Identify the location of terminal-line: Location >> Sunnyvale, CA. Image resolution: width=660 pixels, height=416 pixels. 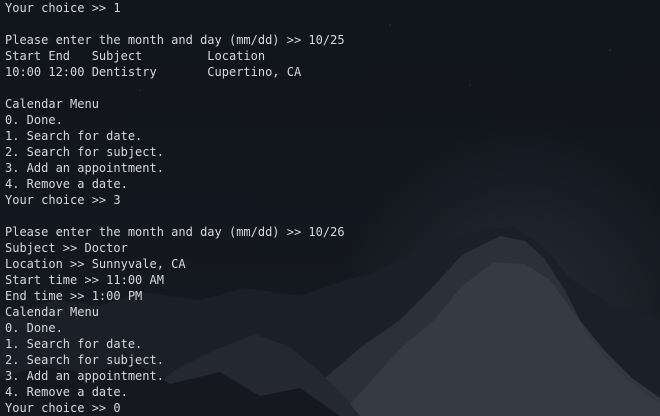
(95, 264).